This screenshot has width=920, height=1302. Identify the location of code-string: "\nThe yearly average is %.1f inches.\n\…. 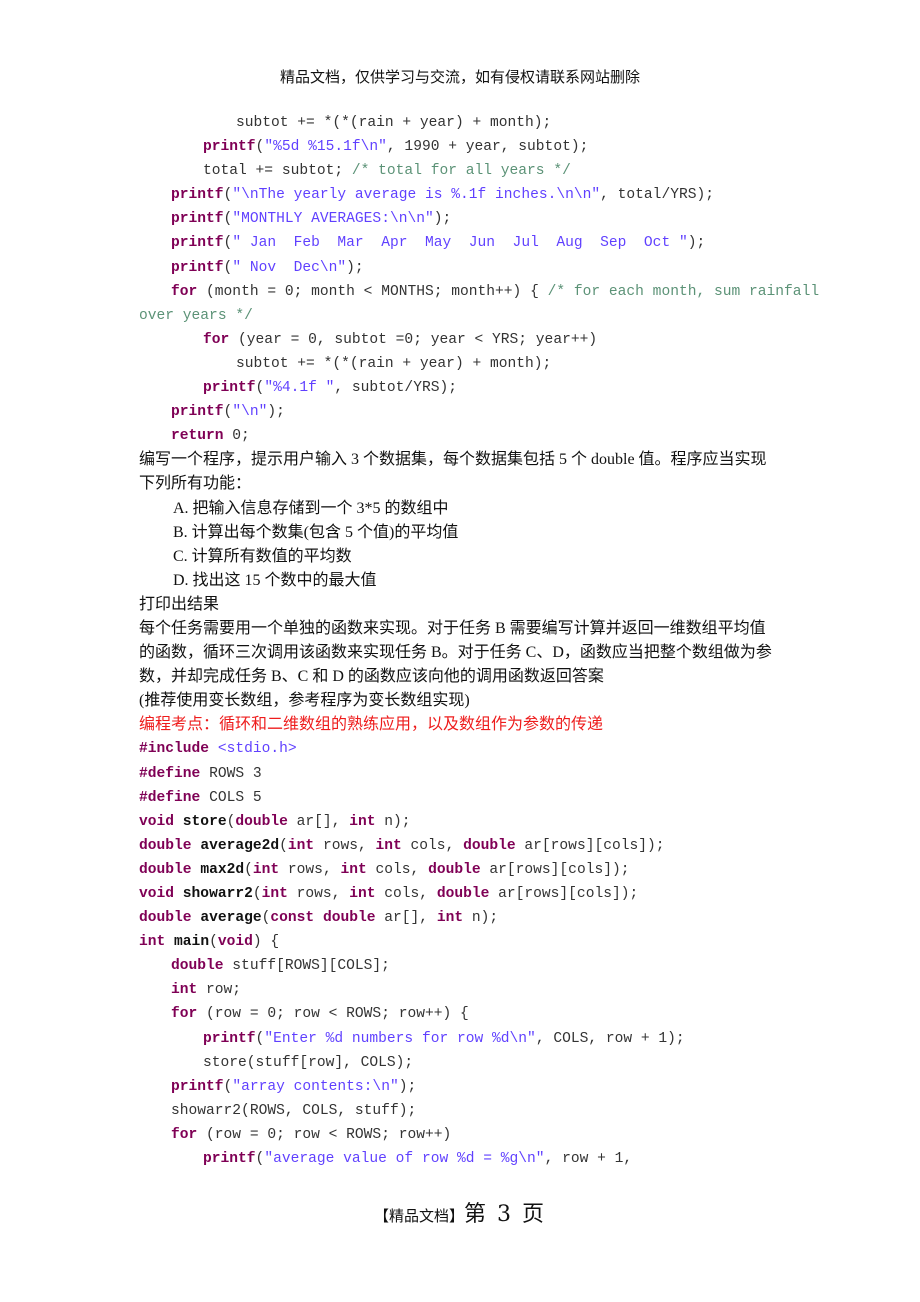
(416, 195).